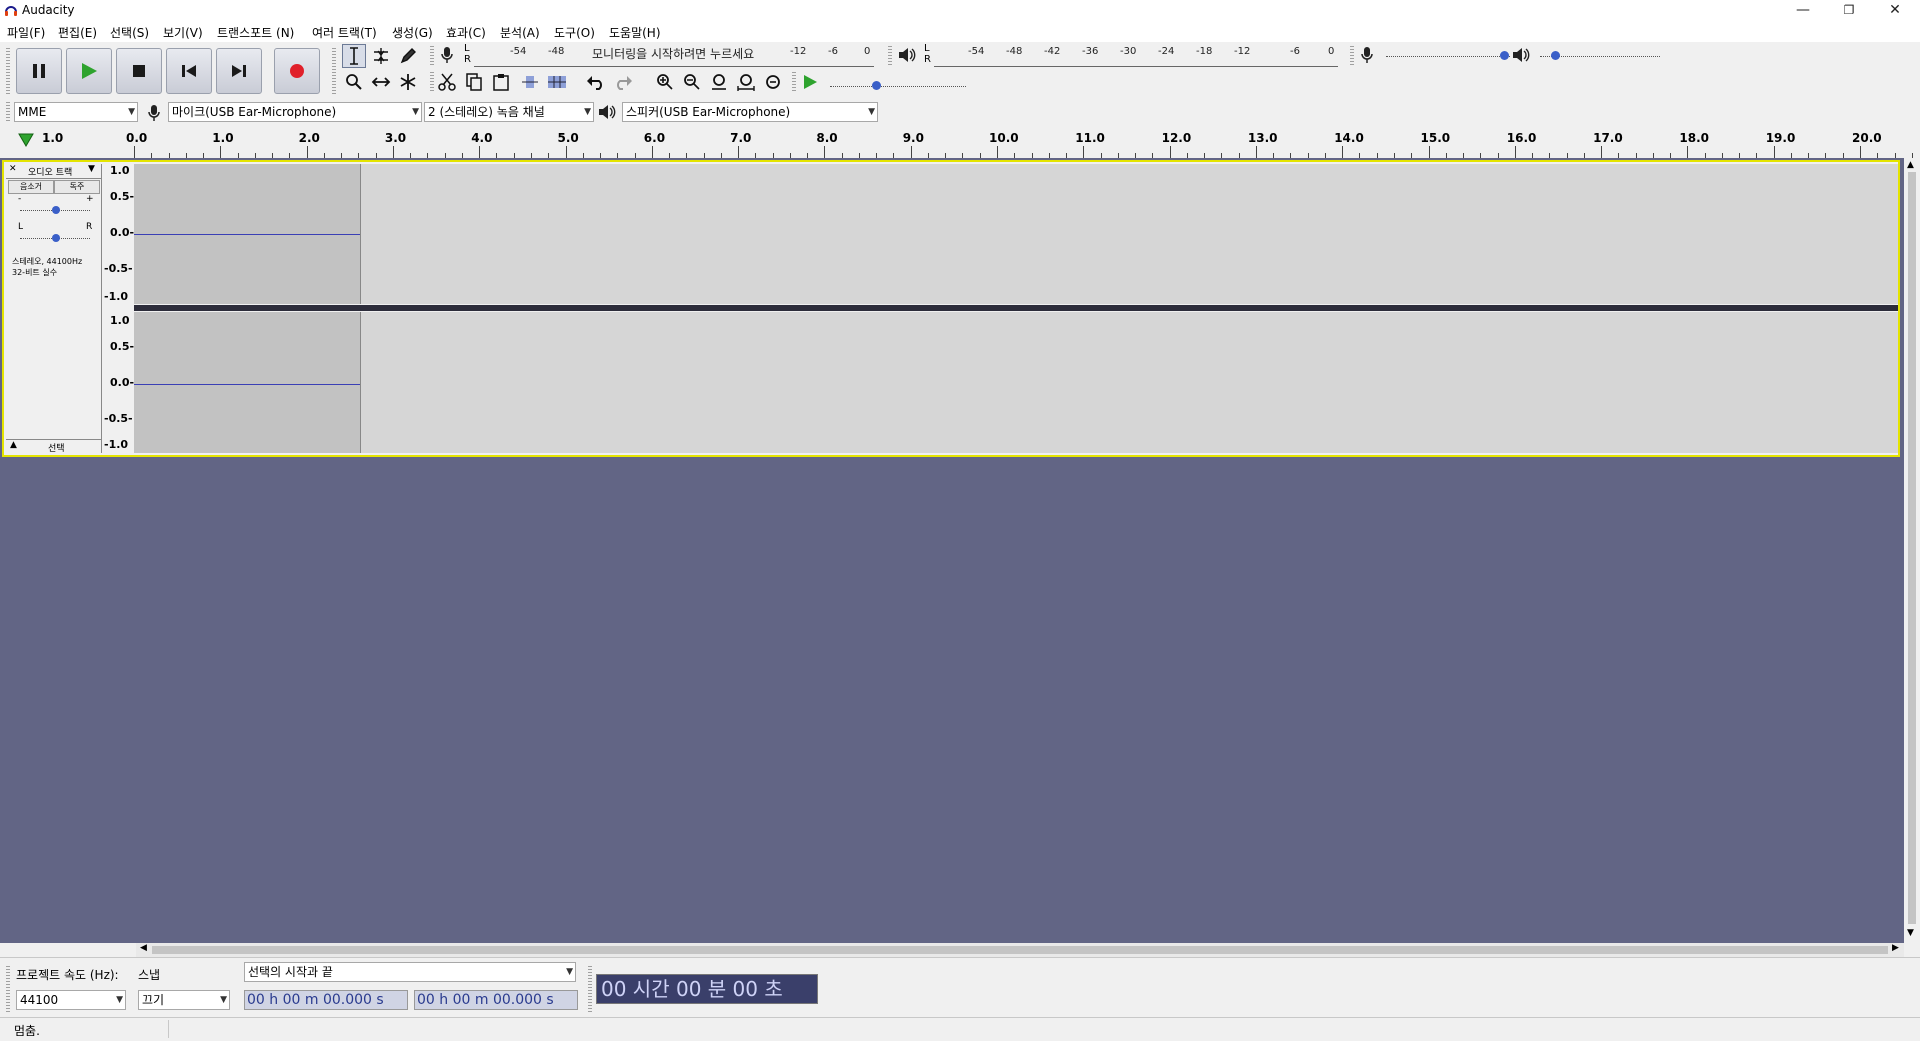 This screenshot has width=1920, height=1041. What do you see at coordinates (344, 32) in the screenshot?
I see `menu-tracks: 여러 트랙(T)` at bounding box center [344, 32].